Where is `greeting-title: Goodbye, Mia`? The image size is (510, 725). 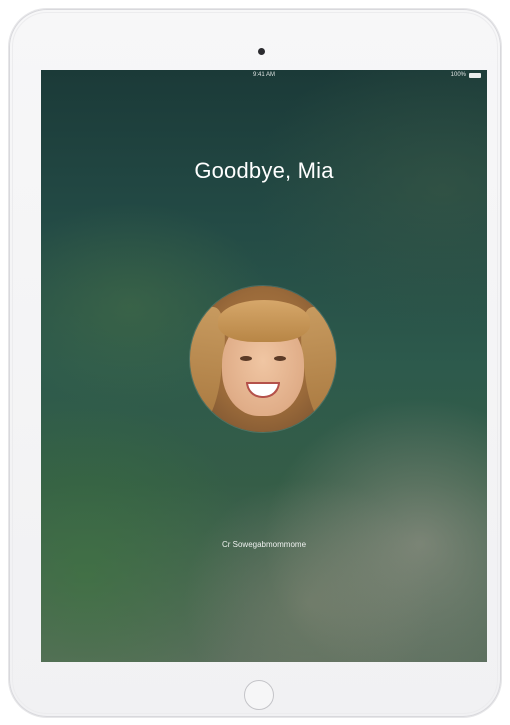 greeting-title: Goodbye, Mia is located at coordinates (264, 170).